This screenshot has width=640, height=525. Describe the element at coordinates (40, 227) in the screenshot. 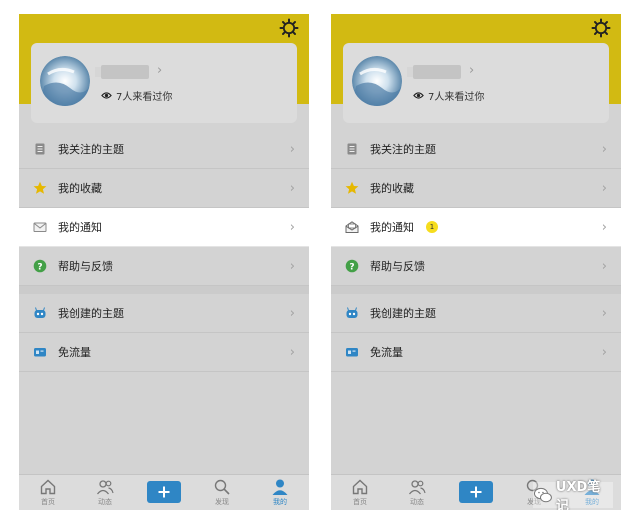

I see `mail-icon` at that location.